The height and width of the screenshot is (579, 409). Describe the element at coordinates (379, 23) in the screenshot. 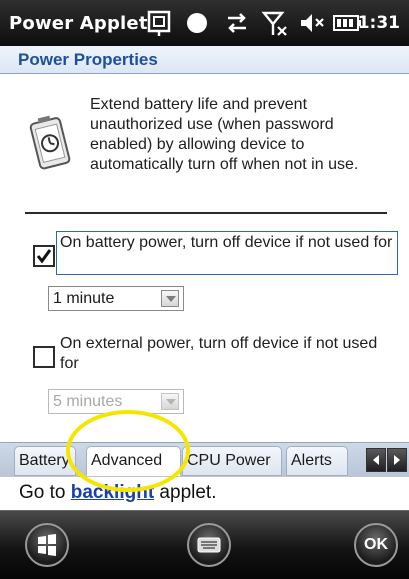

I see `clock: 1:31` at that location.